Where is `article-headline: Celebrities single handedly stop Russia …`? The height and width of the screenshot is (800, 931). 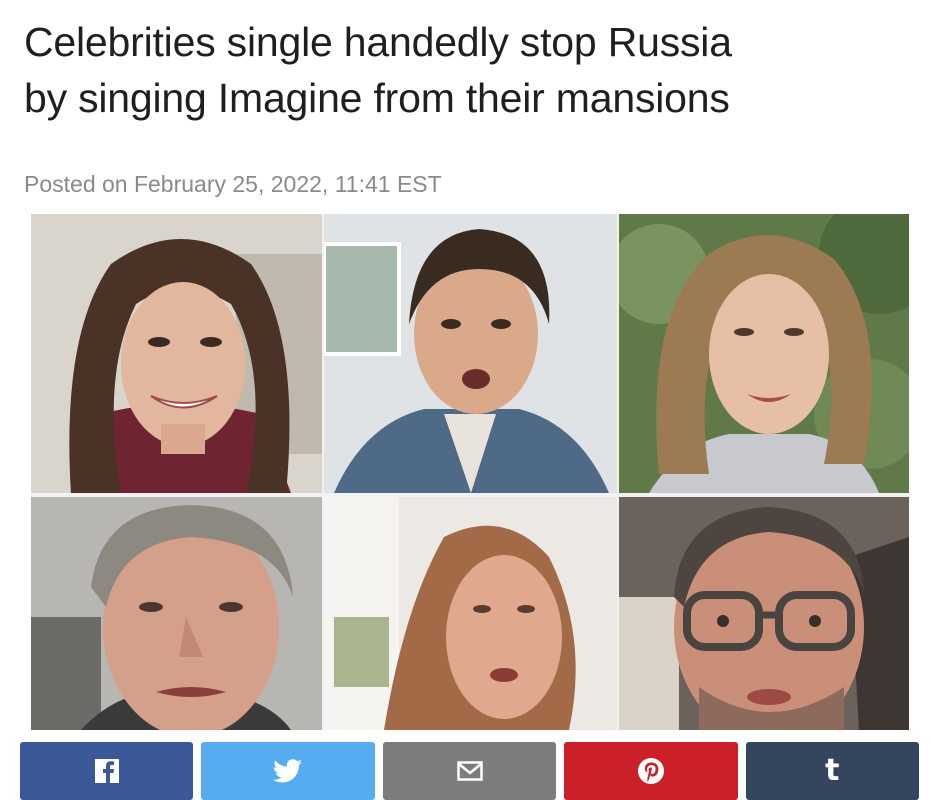 article-headline: Celebrities single handedly stop Russia … is located at coordinates (469, 70).